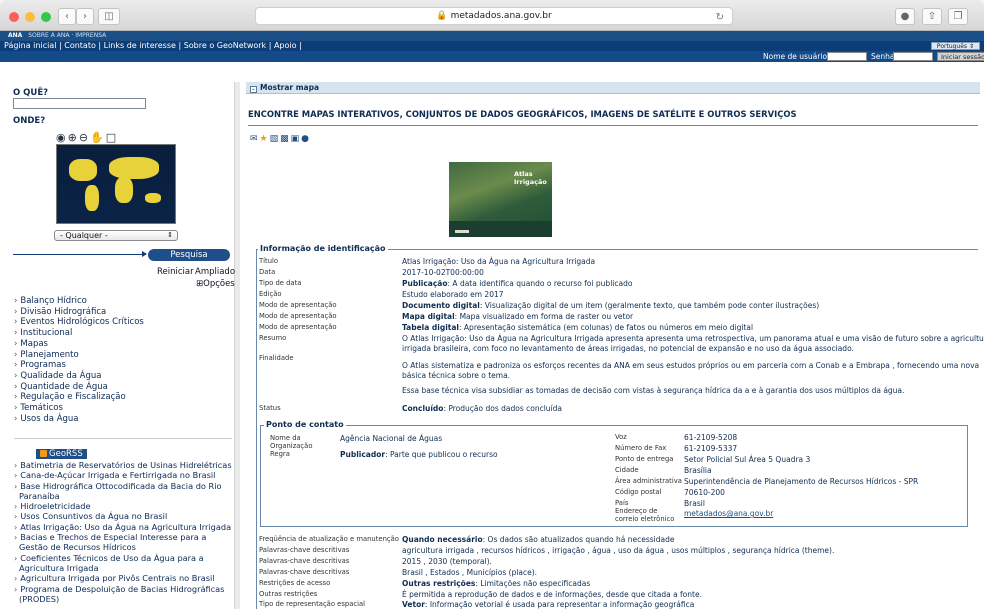  Describe the element at coordinates (304, 550) in the screenshot. I see `field-label: Palavras-chave descritivas` at that location.